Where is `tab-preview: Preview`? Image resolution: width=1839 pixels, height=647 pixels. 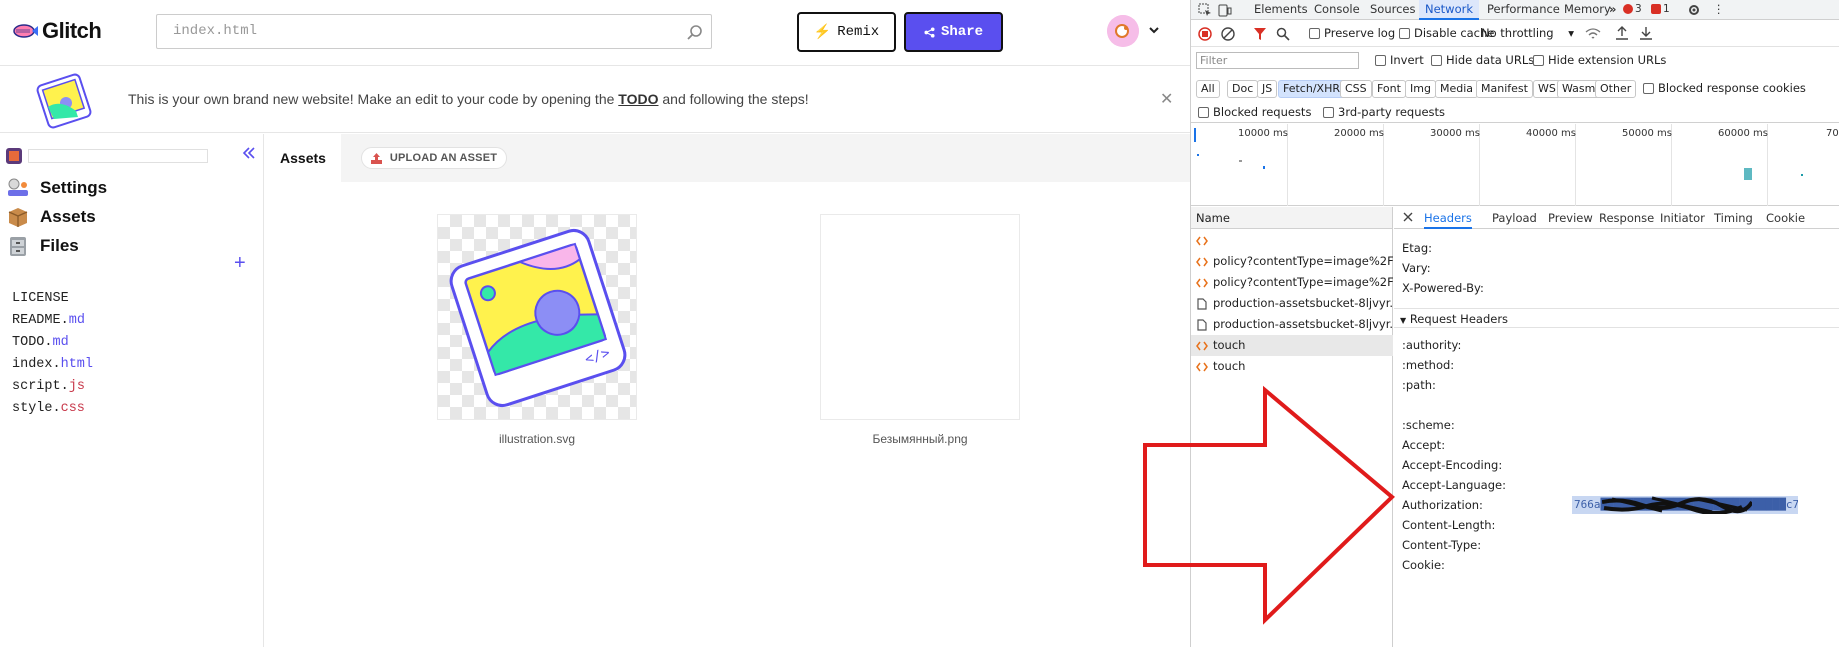
tab-preview: Preview is located at coordinates (1570, 218).